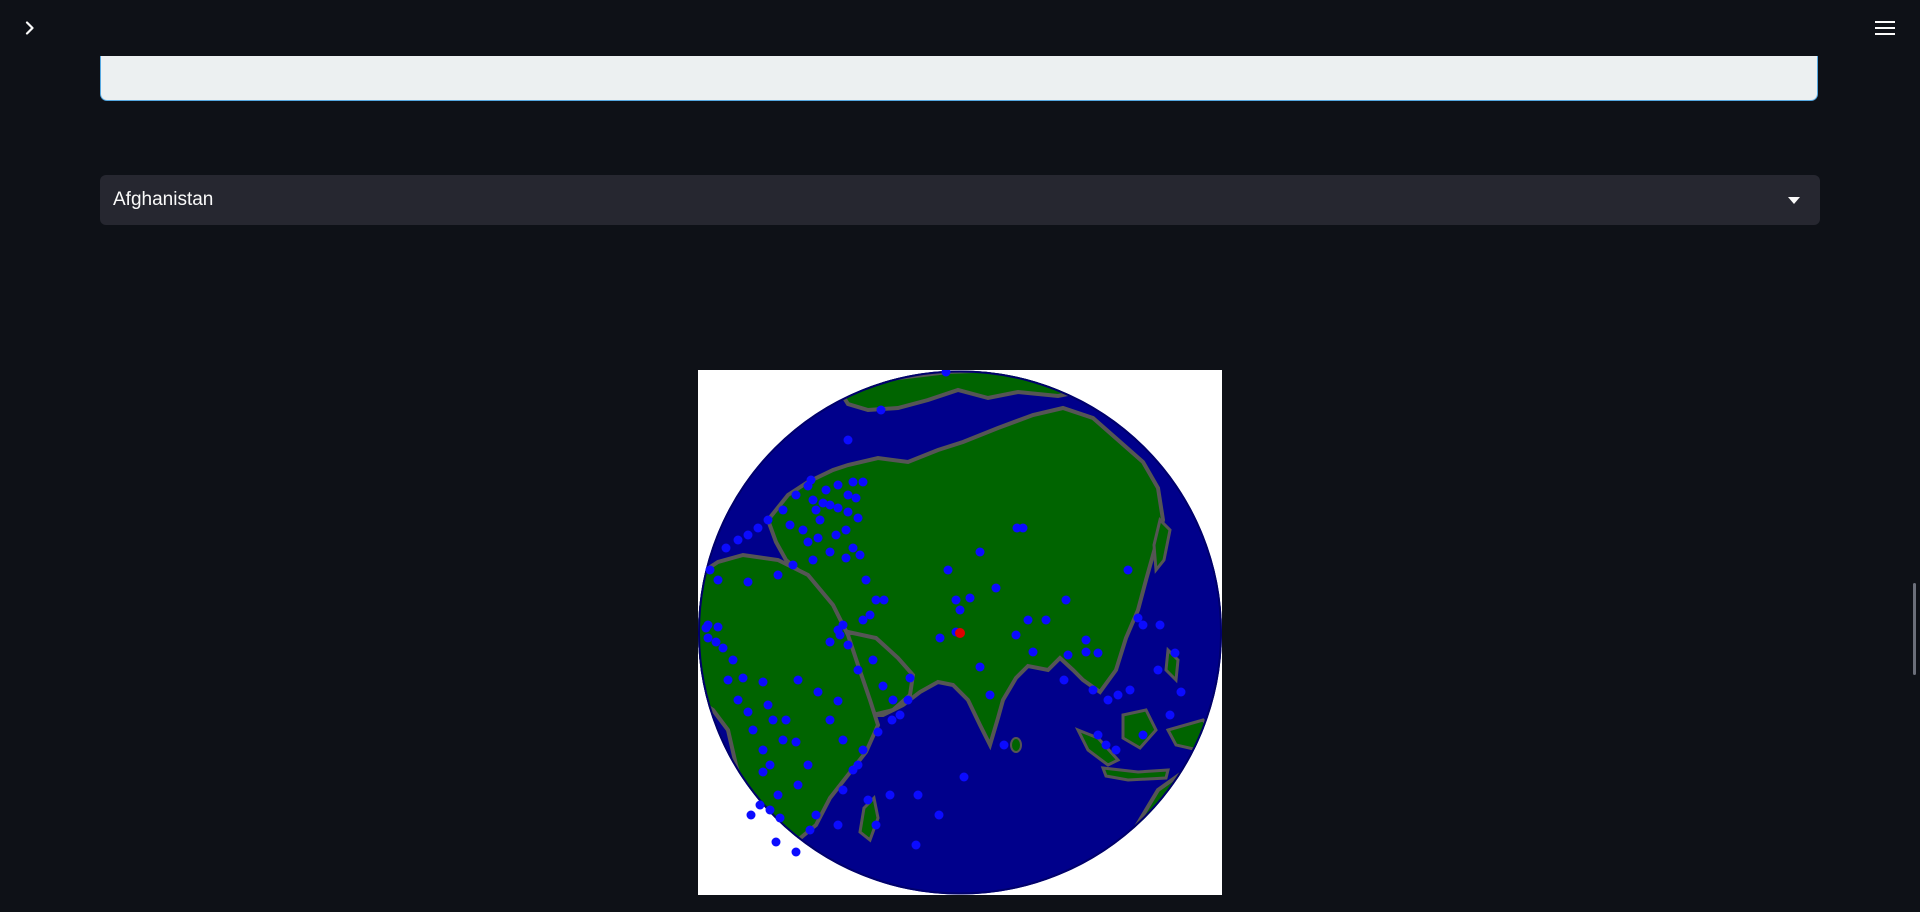  Describe the element at coordinates (960, 200) in the screenshot. I see `country-select: Afghanistan` at that location.